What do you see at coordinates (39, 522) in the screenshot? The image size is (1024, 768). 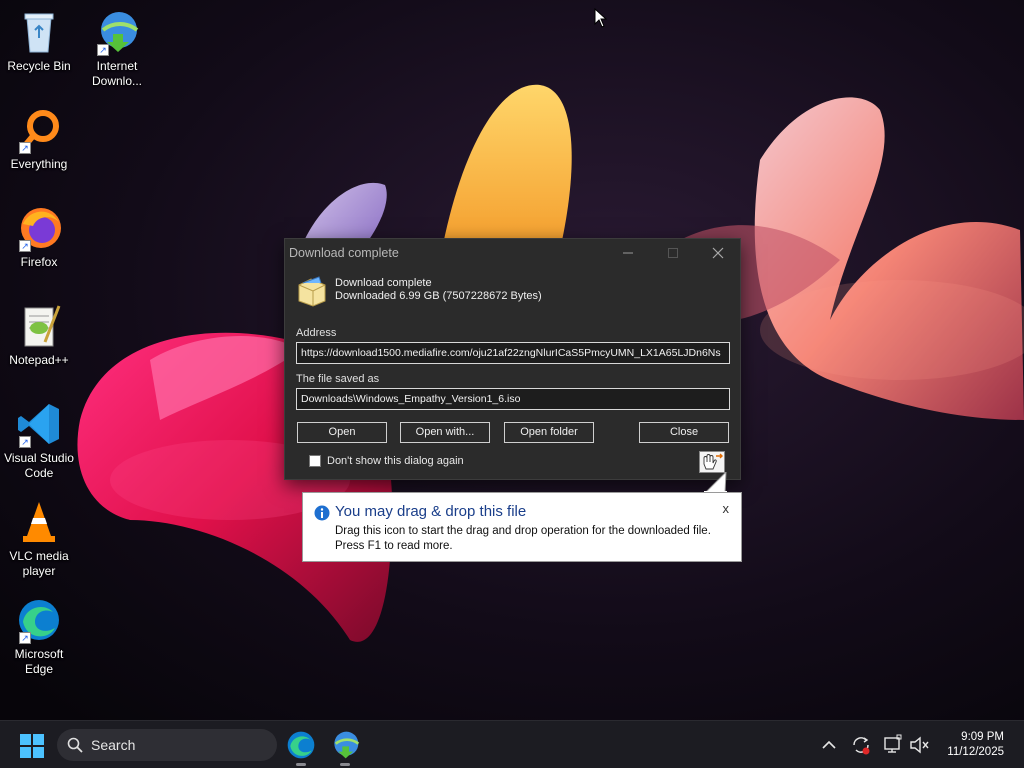 I see `vlc-cone-icon` at bounding box center [39, 522].